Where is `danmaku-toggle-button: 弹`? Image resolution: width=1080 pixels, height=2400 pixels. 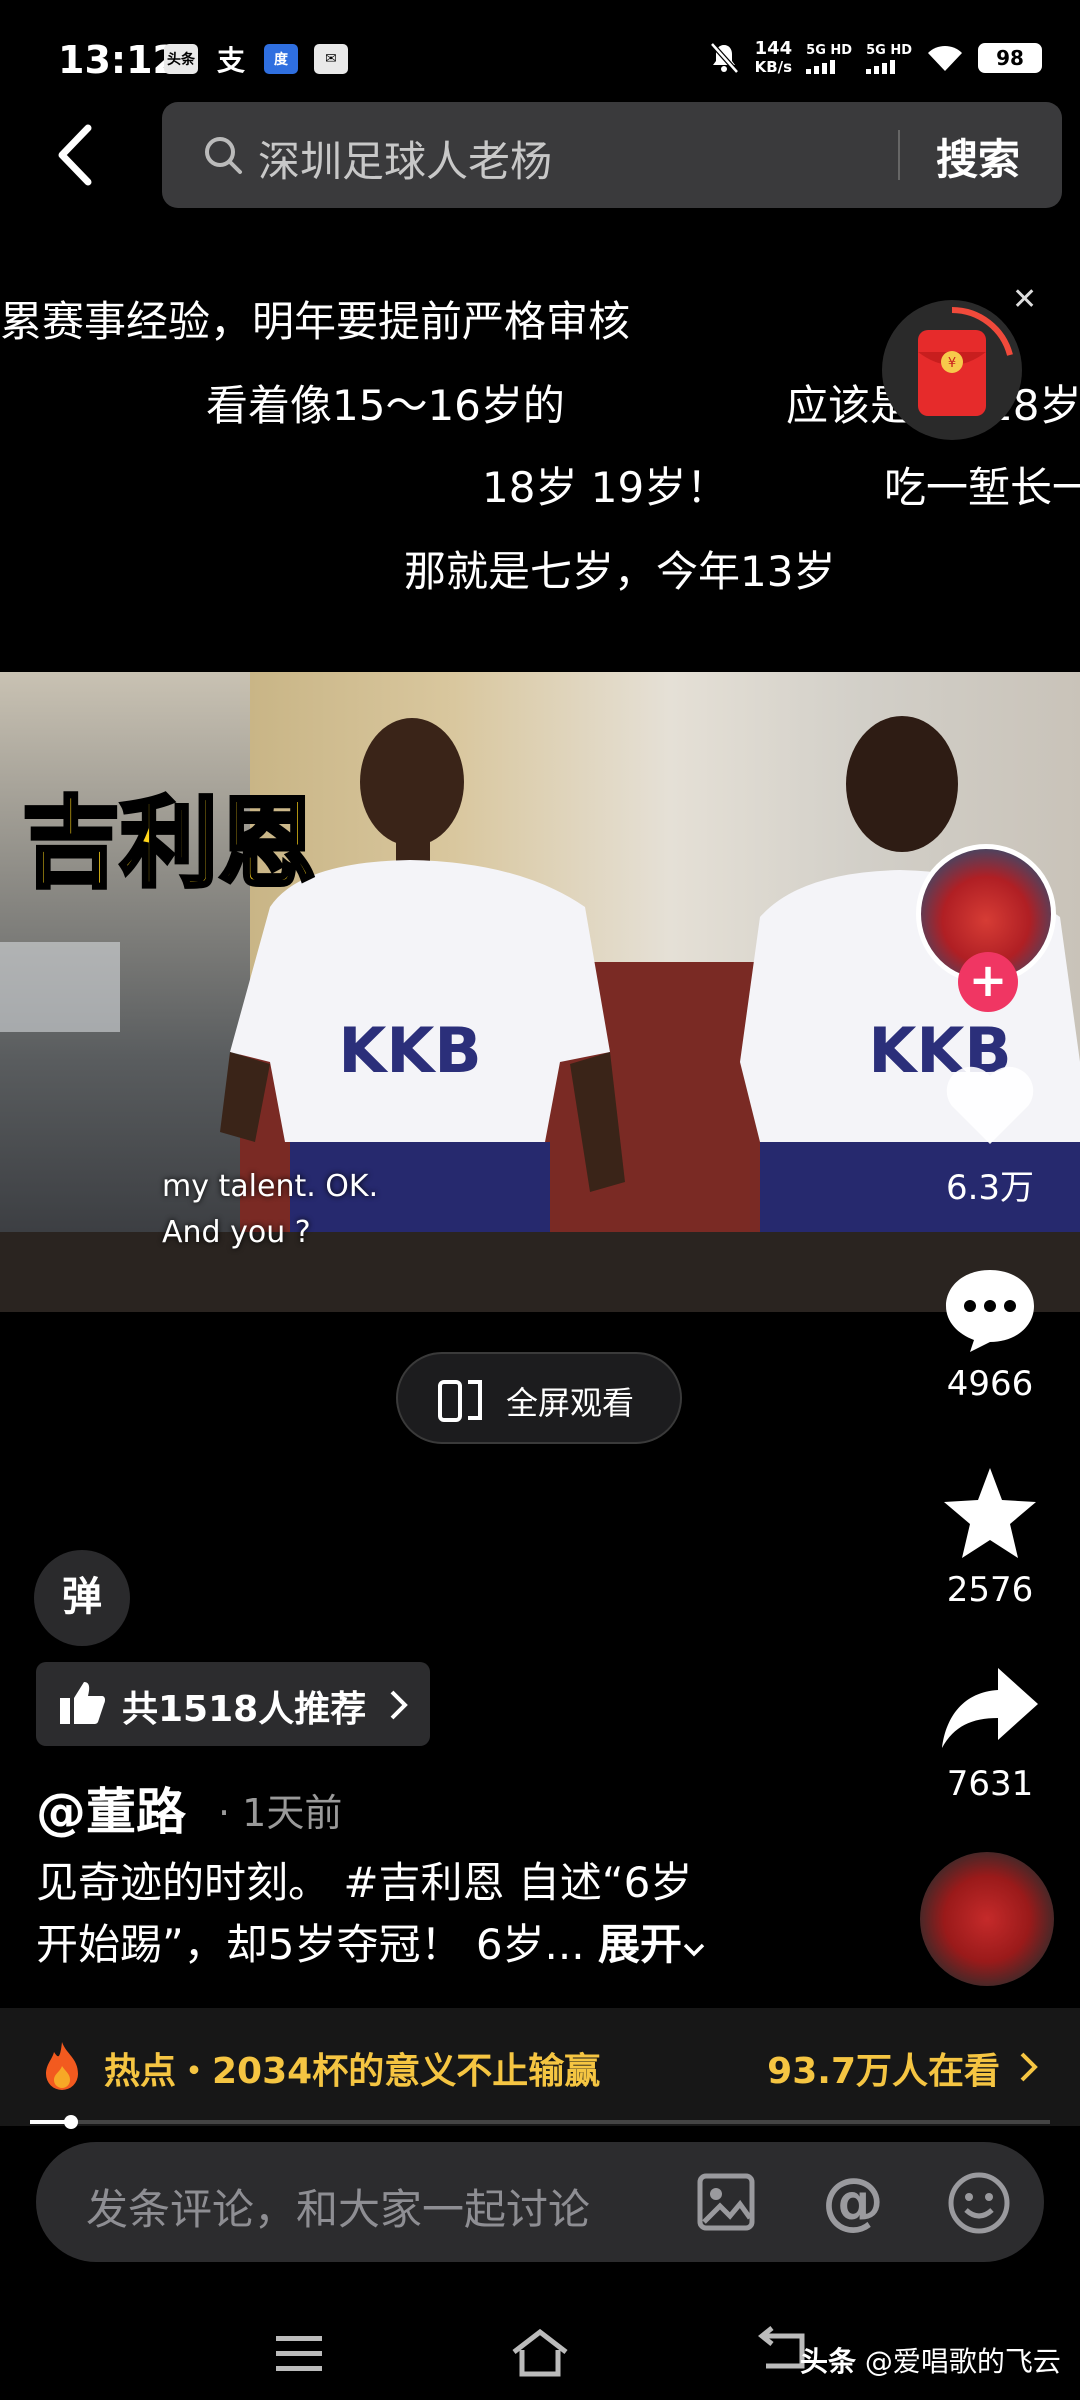
danmaku-toggle-button: 弹 is located at coordinates (82, 1598).